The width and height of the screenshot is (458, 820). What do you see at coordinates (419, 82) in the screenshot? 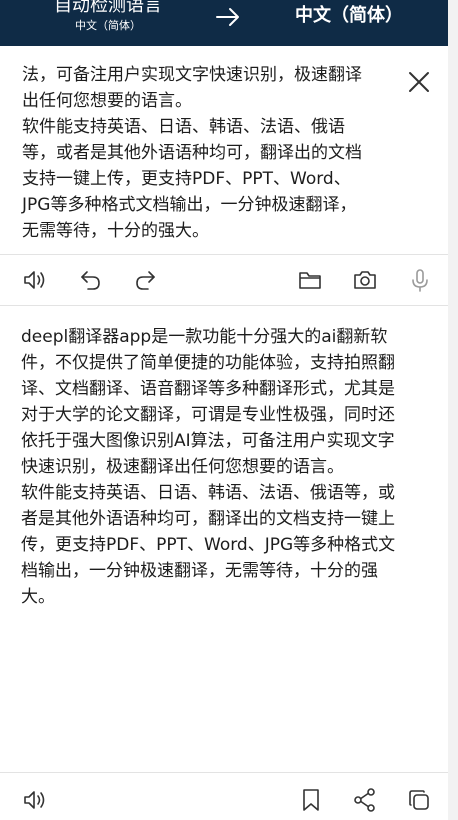
I see `close-icon` at bounding box center [419, 82].